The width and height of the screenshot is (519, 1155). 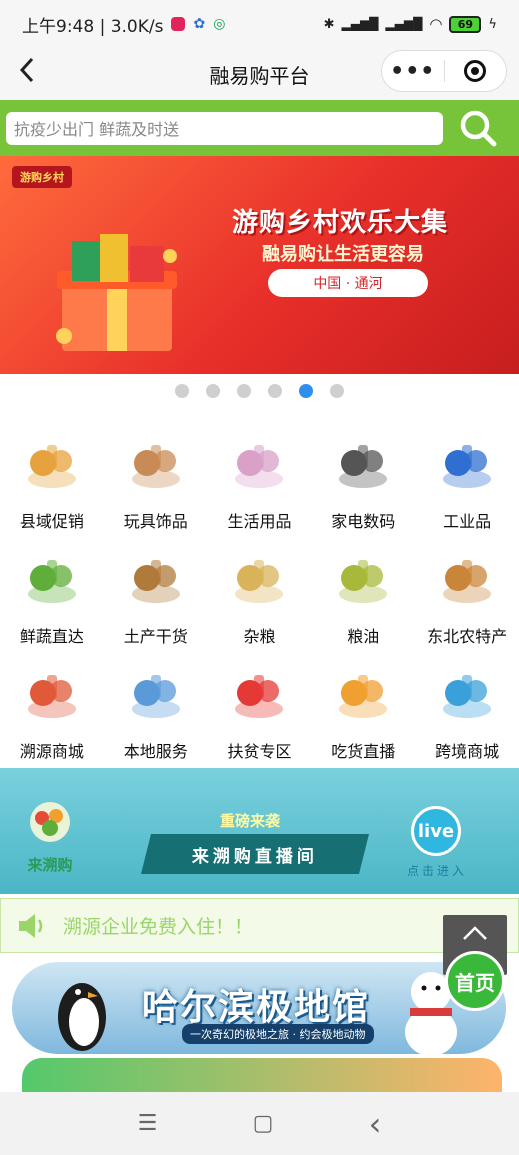 I want to click on target-icon, so click(x=475, y=71).